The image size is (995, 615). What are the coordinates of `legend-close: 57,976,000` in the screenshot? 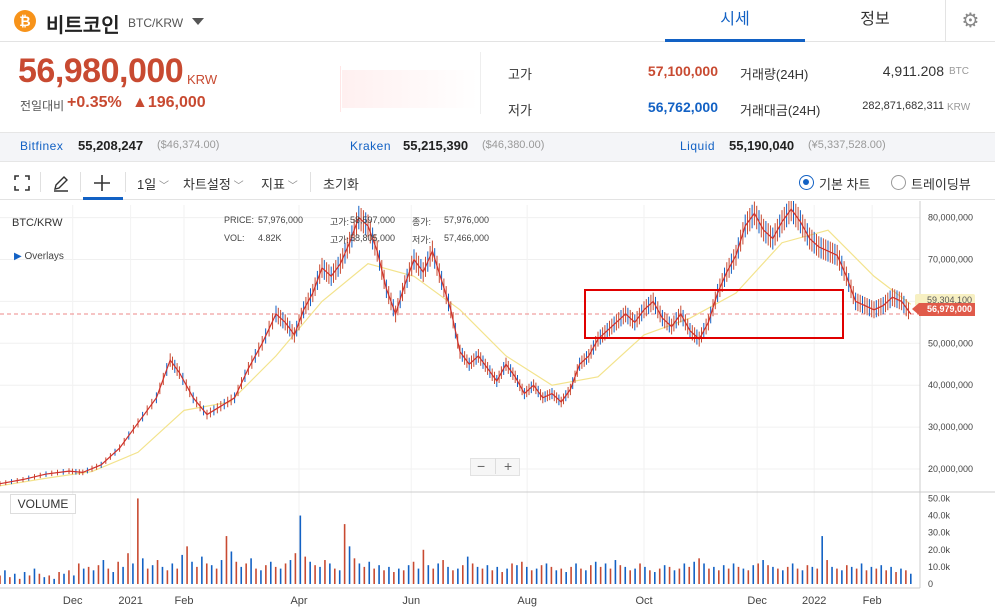 It's located at (467, 220).